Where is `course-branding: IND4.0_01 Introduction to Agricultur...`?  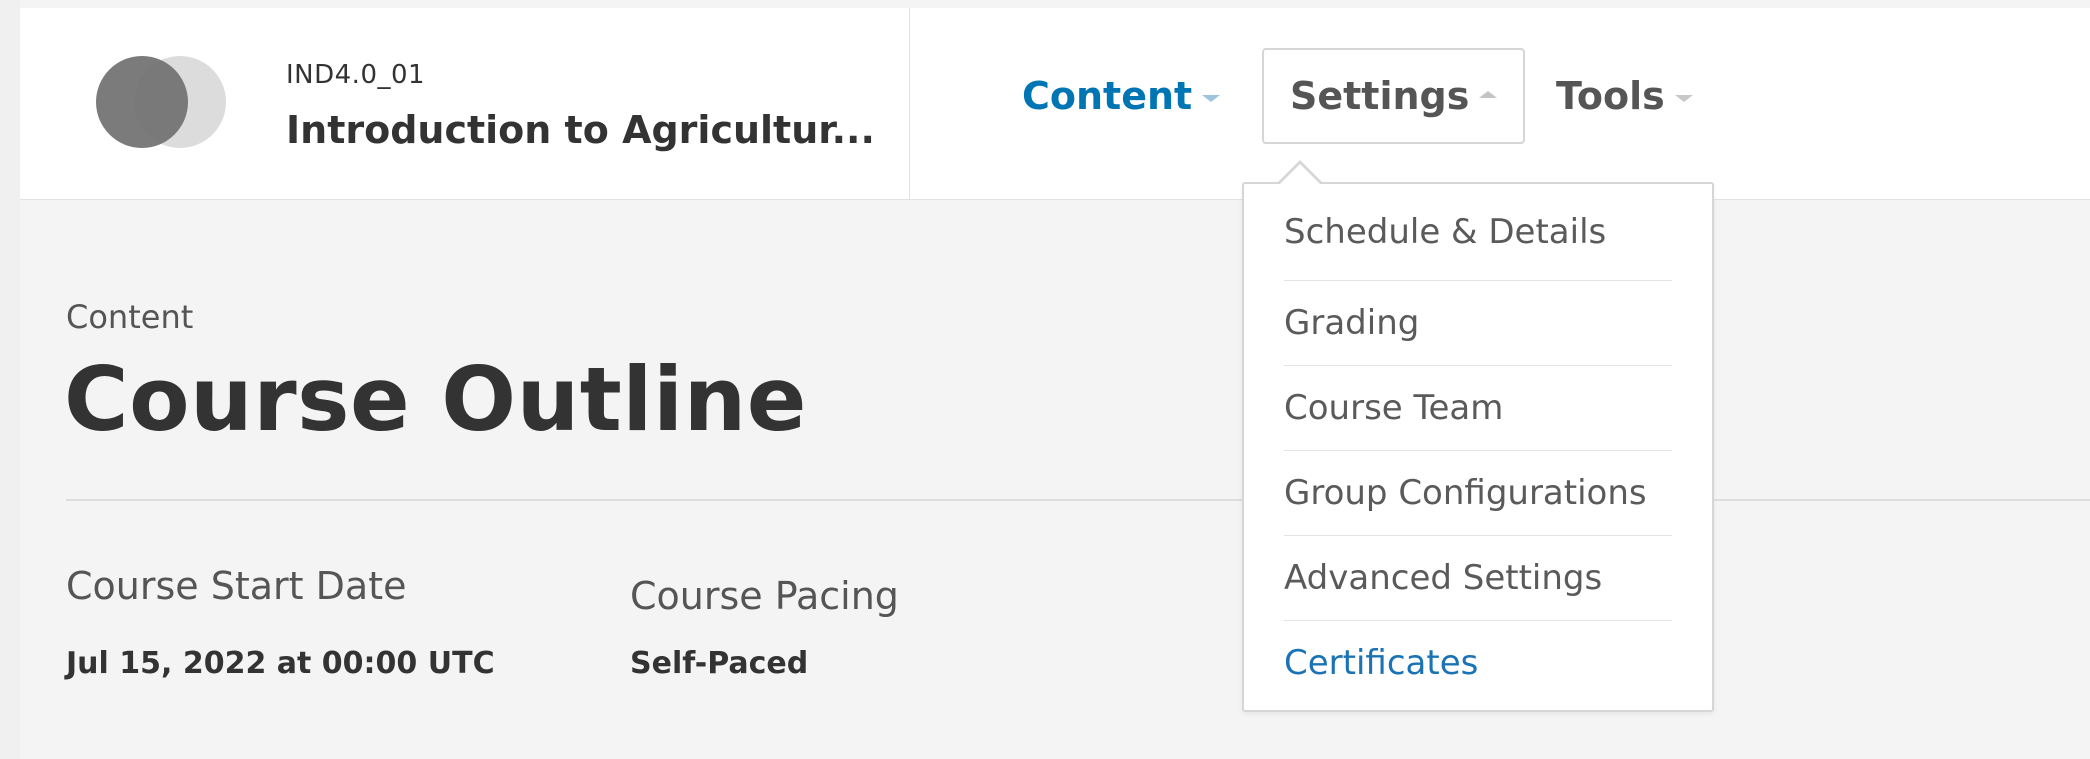 course-branding: IND4.0_01 Introduction to Agricultur... is located at coordinates (465, 103).